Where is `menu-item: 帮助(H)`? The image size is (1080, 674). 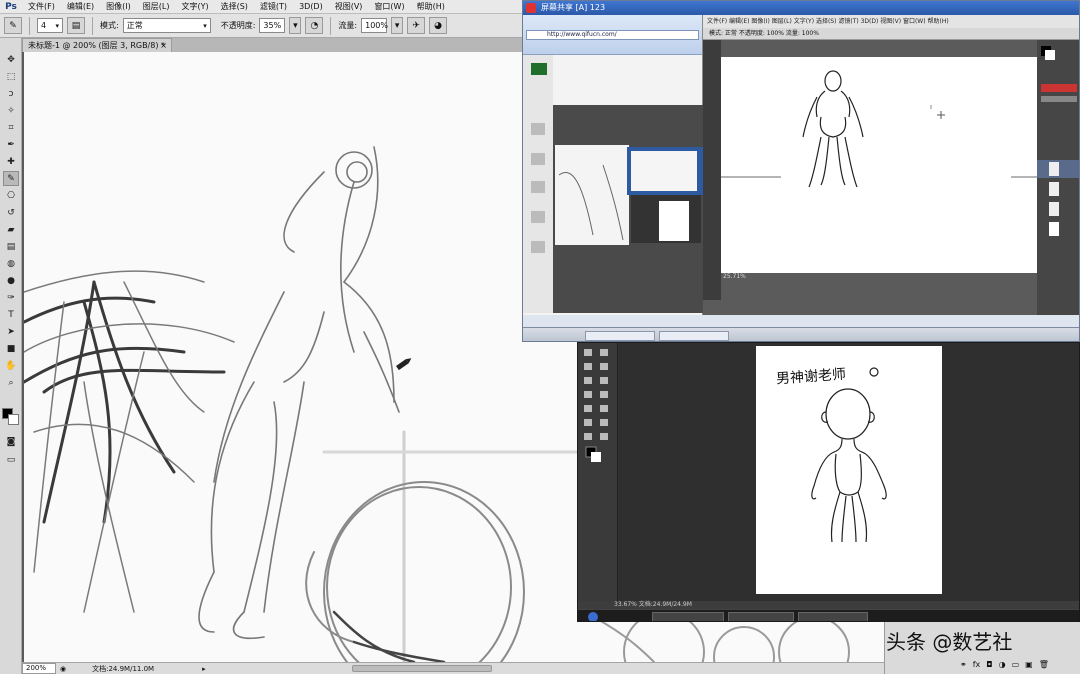 menu-item: 帮助(H) is located at coordinates (431, 7).